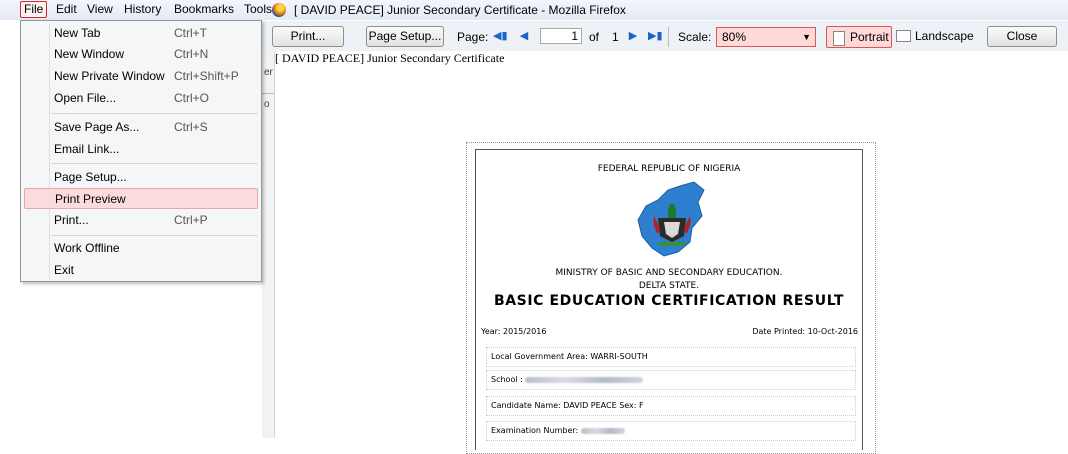 The image size is (1068, 454). I want to click on background-browser-strip: er o, so click(268, 244).